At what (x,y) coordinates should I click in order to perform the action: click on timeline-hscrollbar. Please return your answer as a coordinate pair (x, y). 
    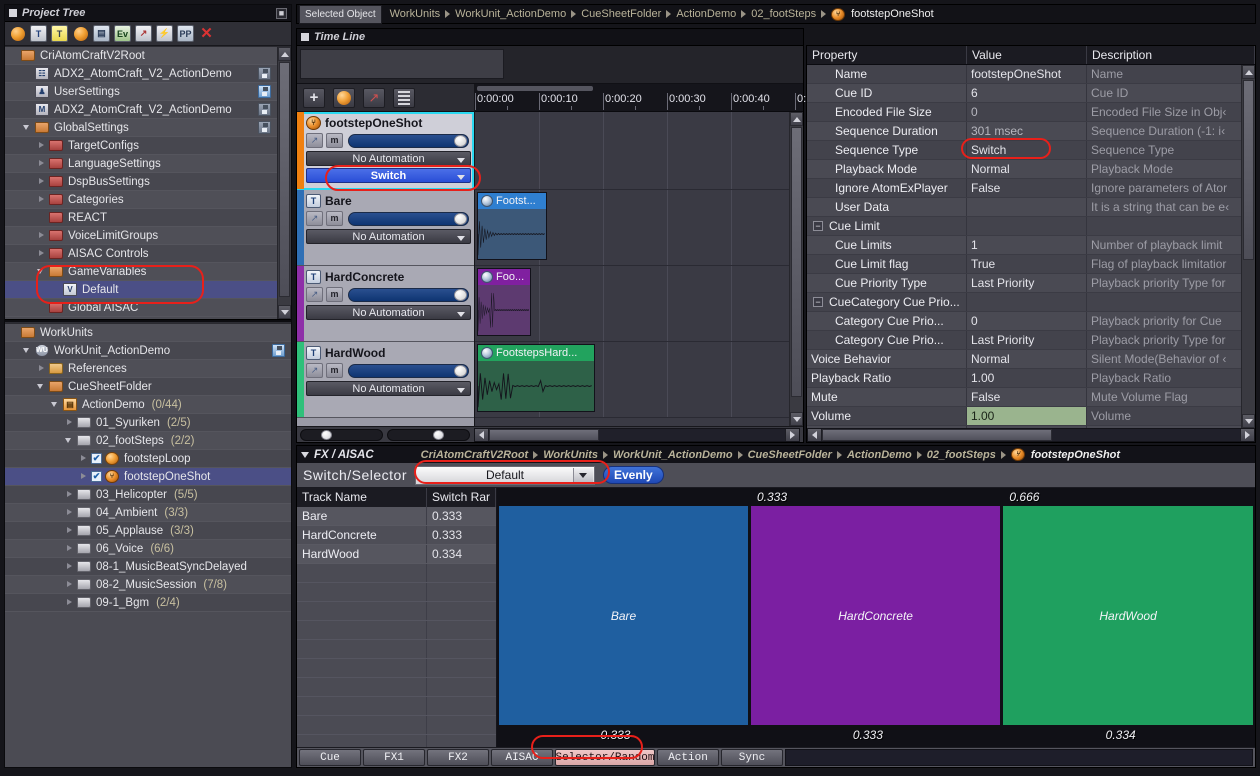
    Looking at the image, I should click on (637, 434).